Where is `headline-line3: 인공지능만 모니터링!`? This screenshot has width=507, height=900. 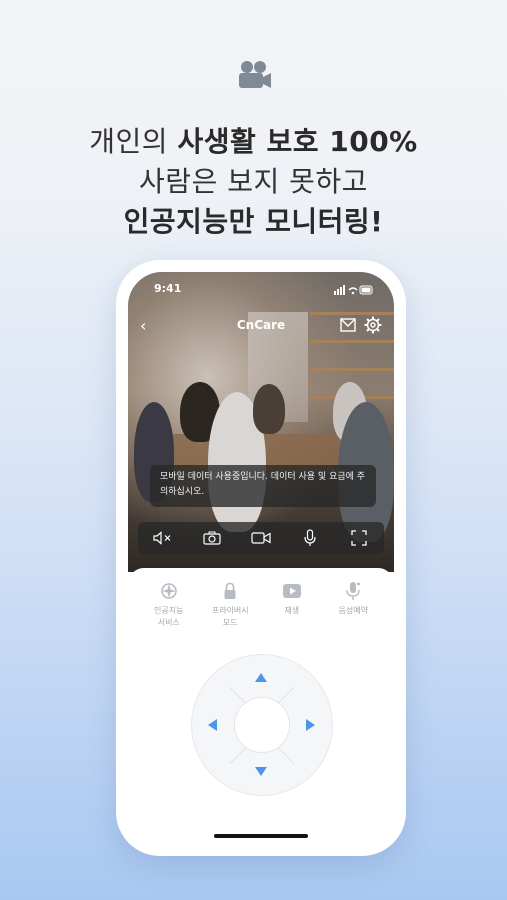
headline-line3: 인공지능만 모니터링! is located at coordinates (253, 221).